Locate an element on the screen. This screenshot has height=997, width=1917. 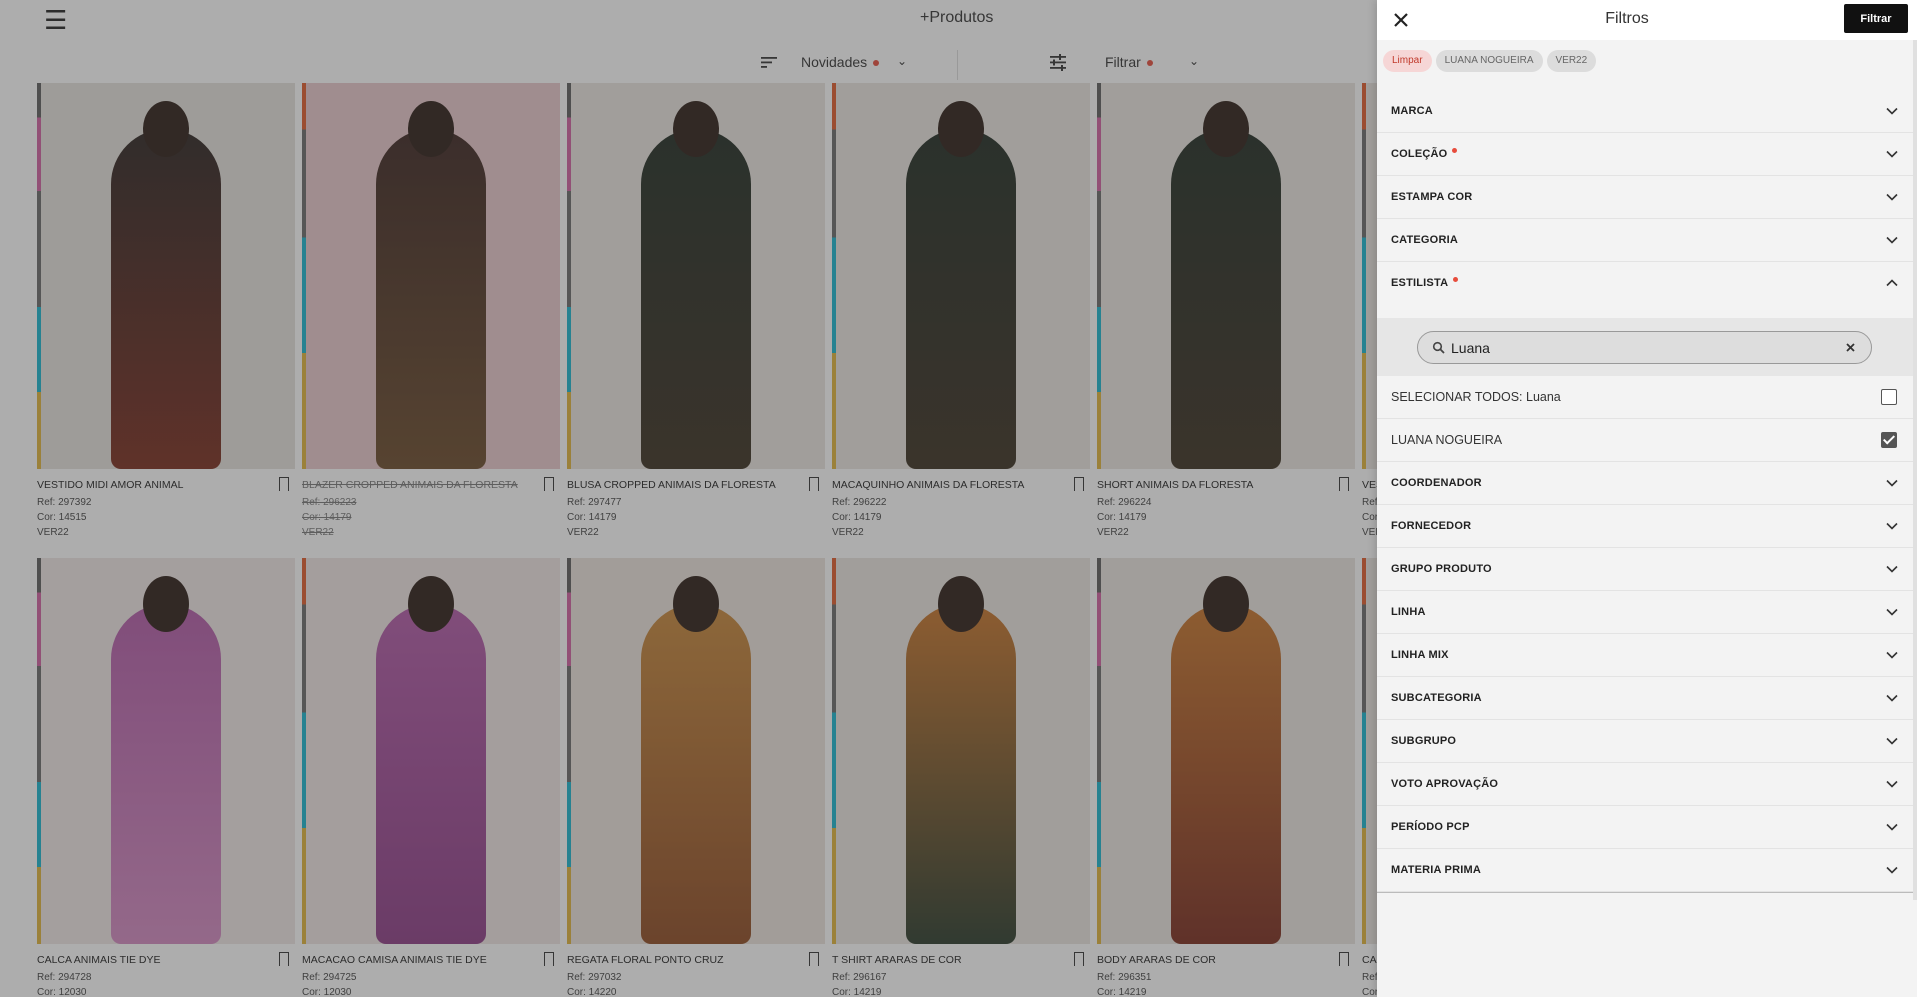
filter-section-label: VOTO APROVAÇÃO is located at coordinates (1445, 784).